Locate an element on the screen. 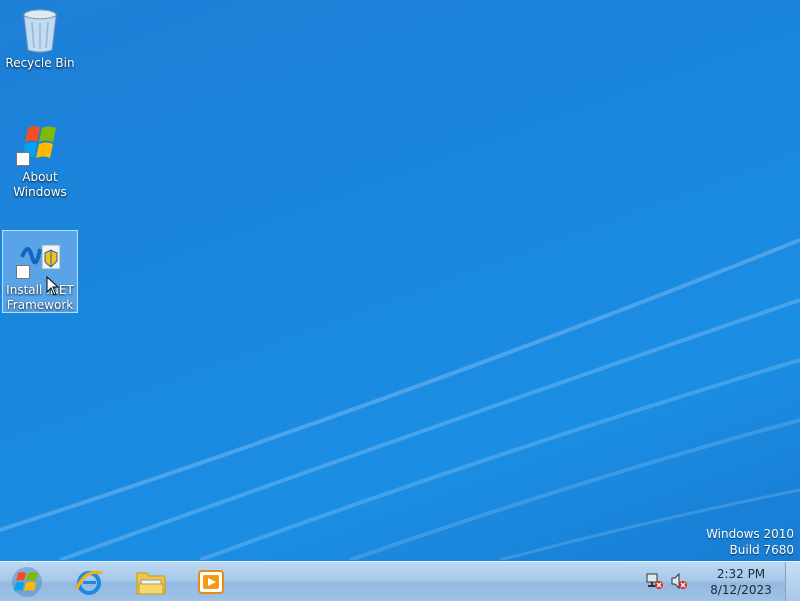 This screenshot has width=800, height=601. desktop-icon-about-windows: About Windows is located at coordinates (40, 159).